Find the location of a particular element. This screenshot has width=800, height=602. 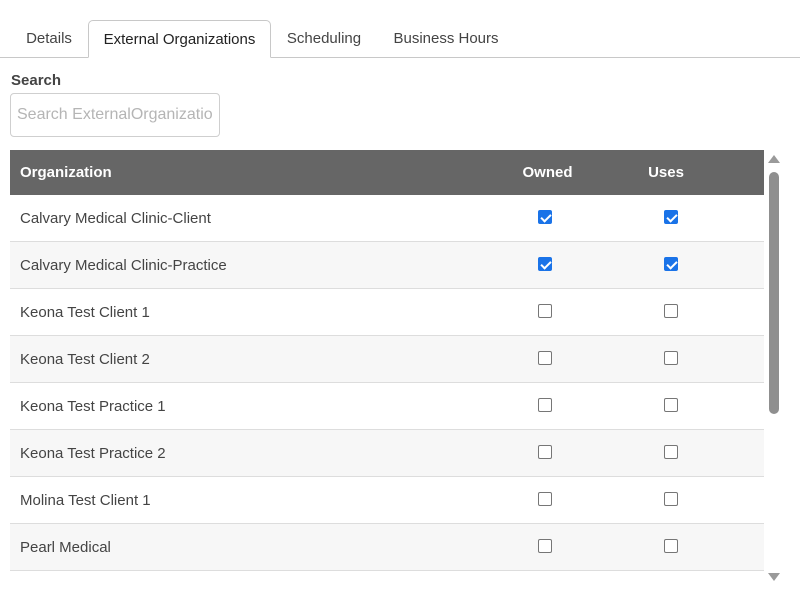

table-header: Organization Owned Uses is located at coordinates (387, 172).